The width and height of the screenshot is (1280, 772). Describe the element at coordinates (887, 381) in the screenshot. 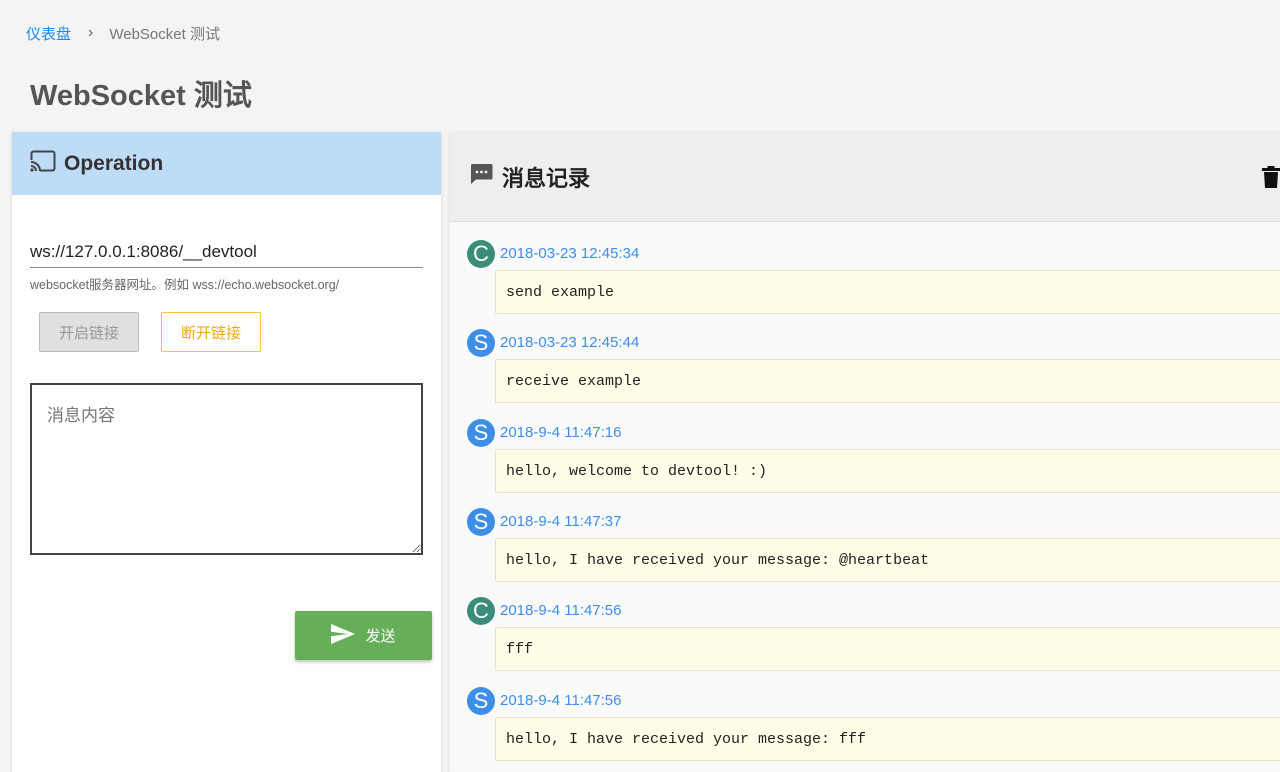

I see `message-bubble: receive example` at that location.